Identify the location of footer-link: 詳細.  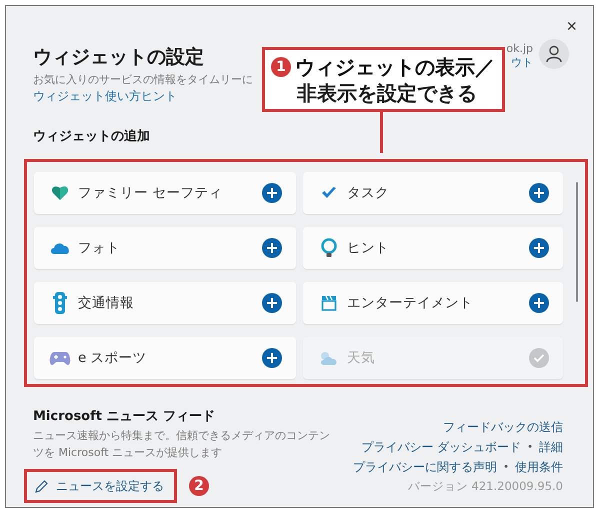
(551, 447).